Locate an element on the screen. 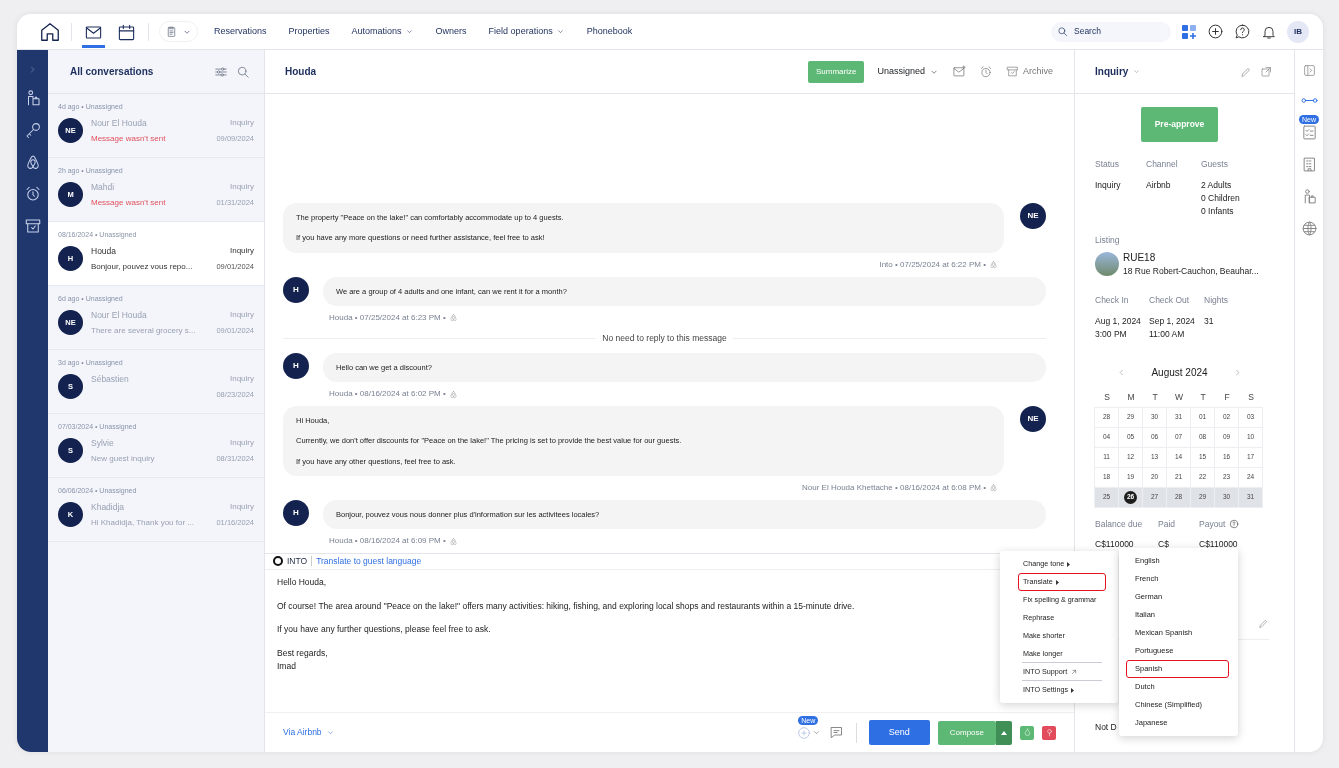 The width and height of the screenshot is (1339, 768). message-preview: Message wasn't sent is located at coordinates (128, 139).